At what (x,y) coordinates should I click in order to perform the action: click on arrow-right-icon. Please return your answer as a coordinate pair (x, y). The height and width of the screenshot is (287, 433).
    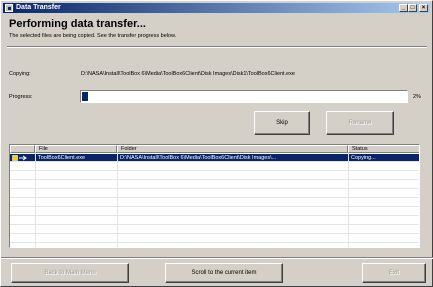
    Looking at the image, I should click on (19, 158).